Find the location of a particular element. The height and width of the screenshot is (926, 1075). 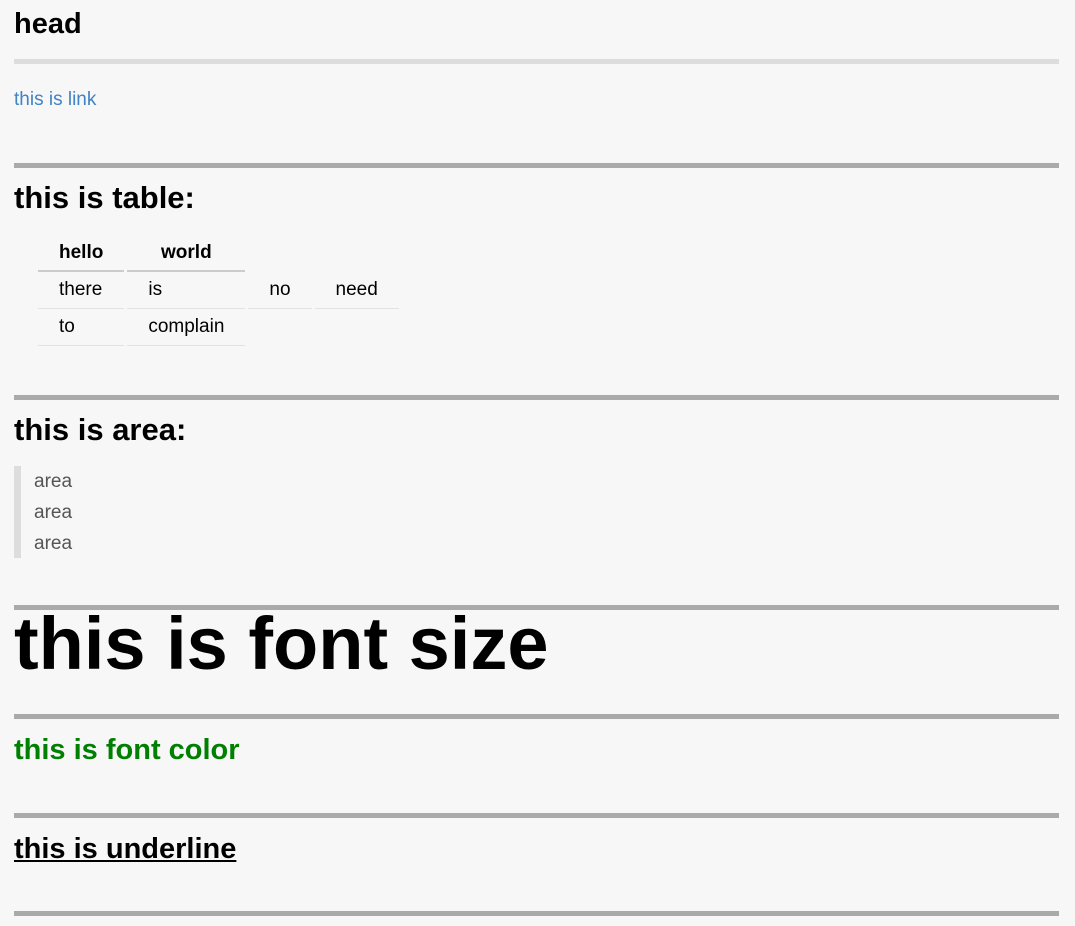

divider-light is located at coordinates (536, 61).